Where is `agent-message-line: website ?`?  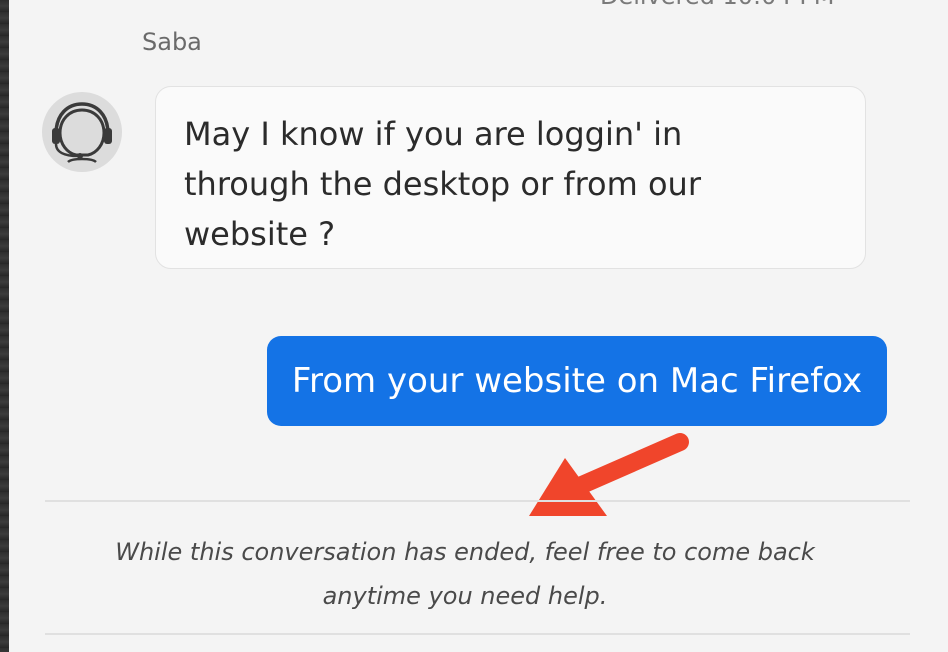 agent-message-line: website ? is located at coordinates (260, 234).